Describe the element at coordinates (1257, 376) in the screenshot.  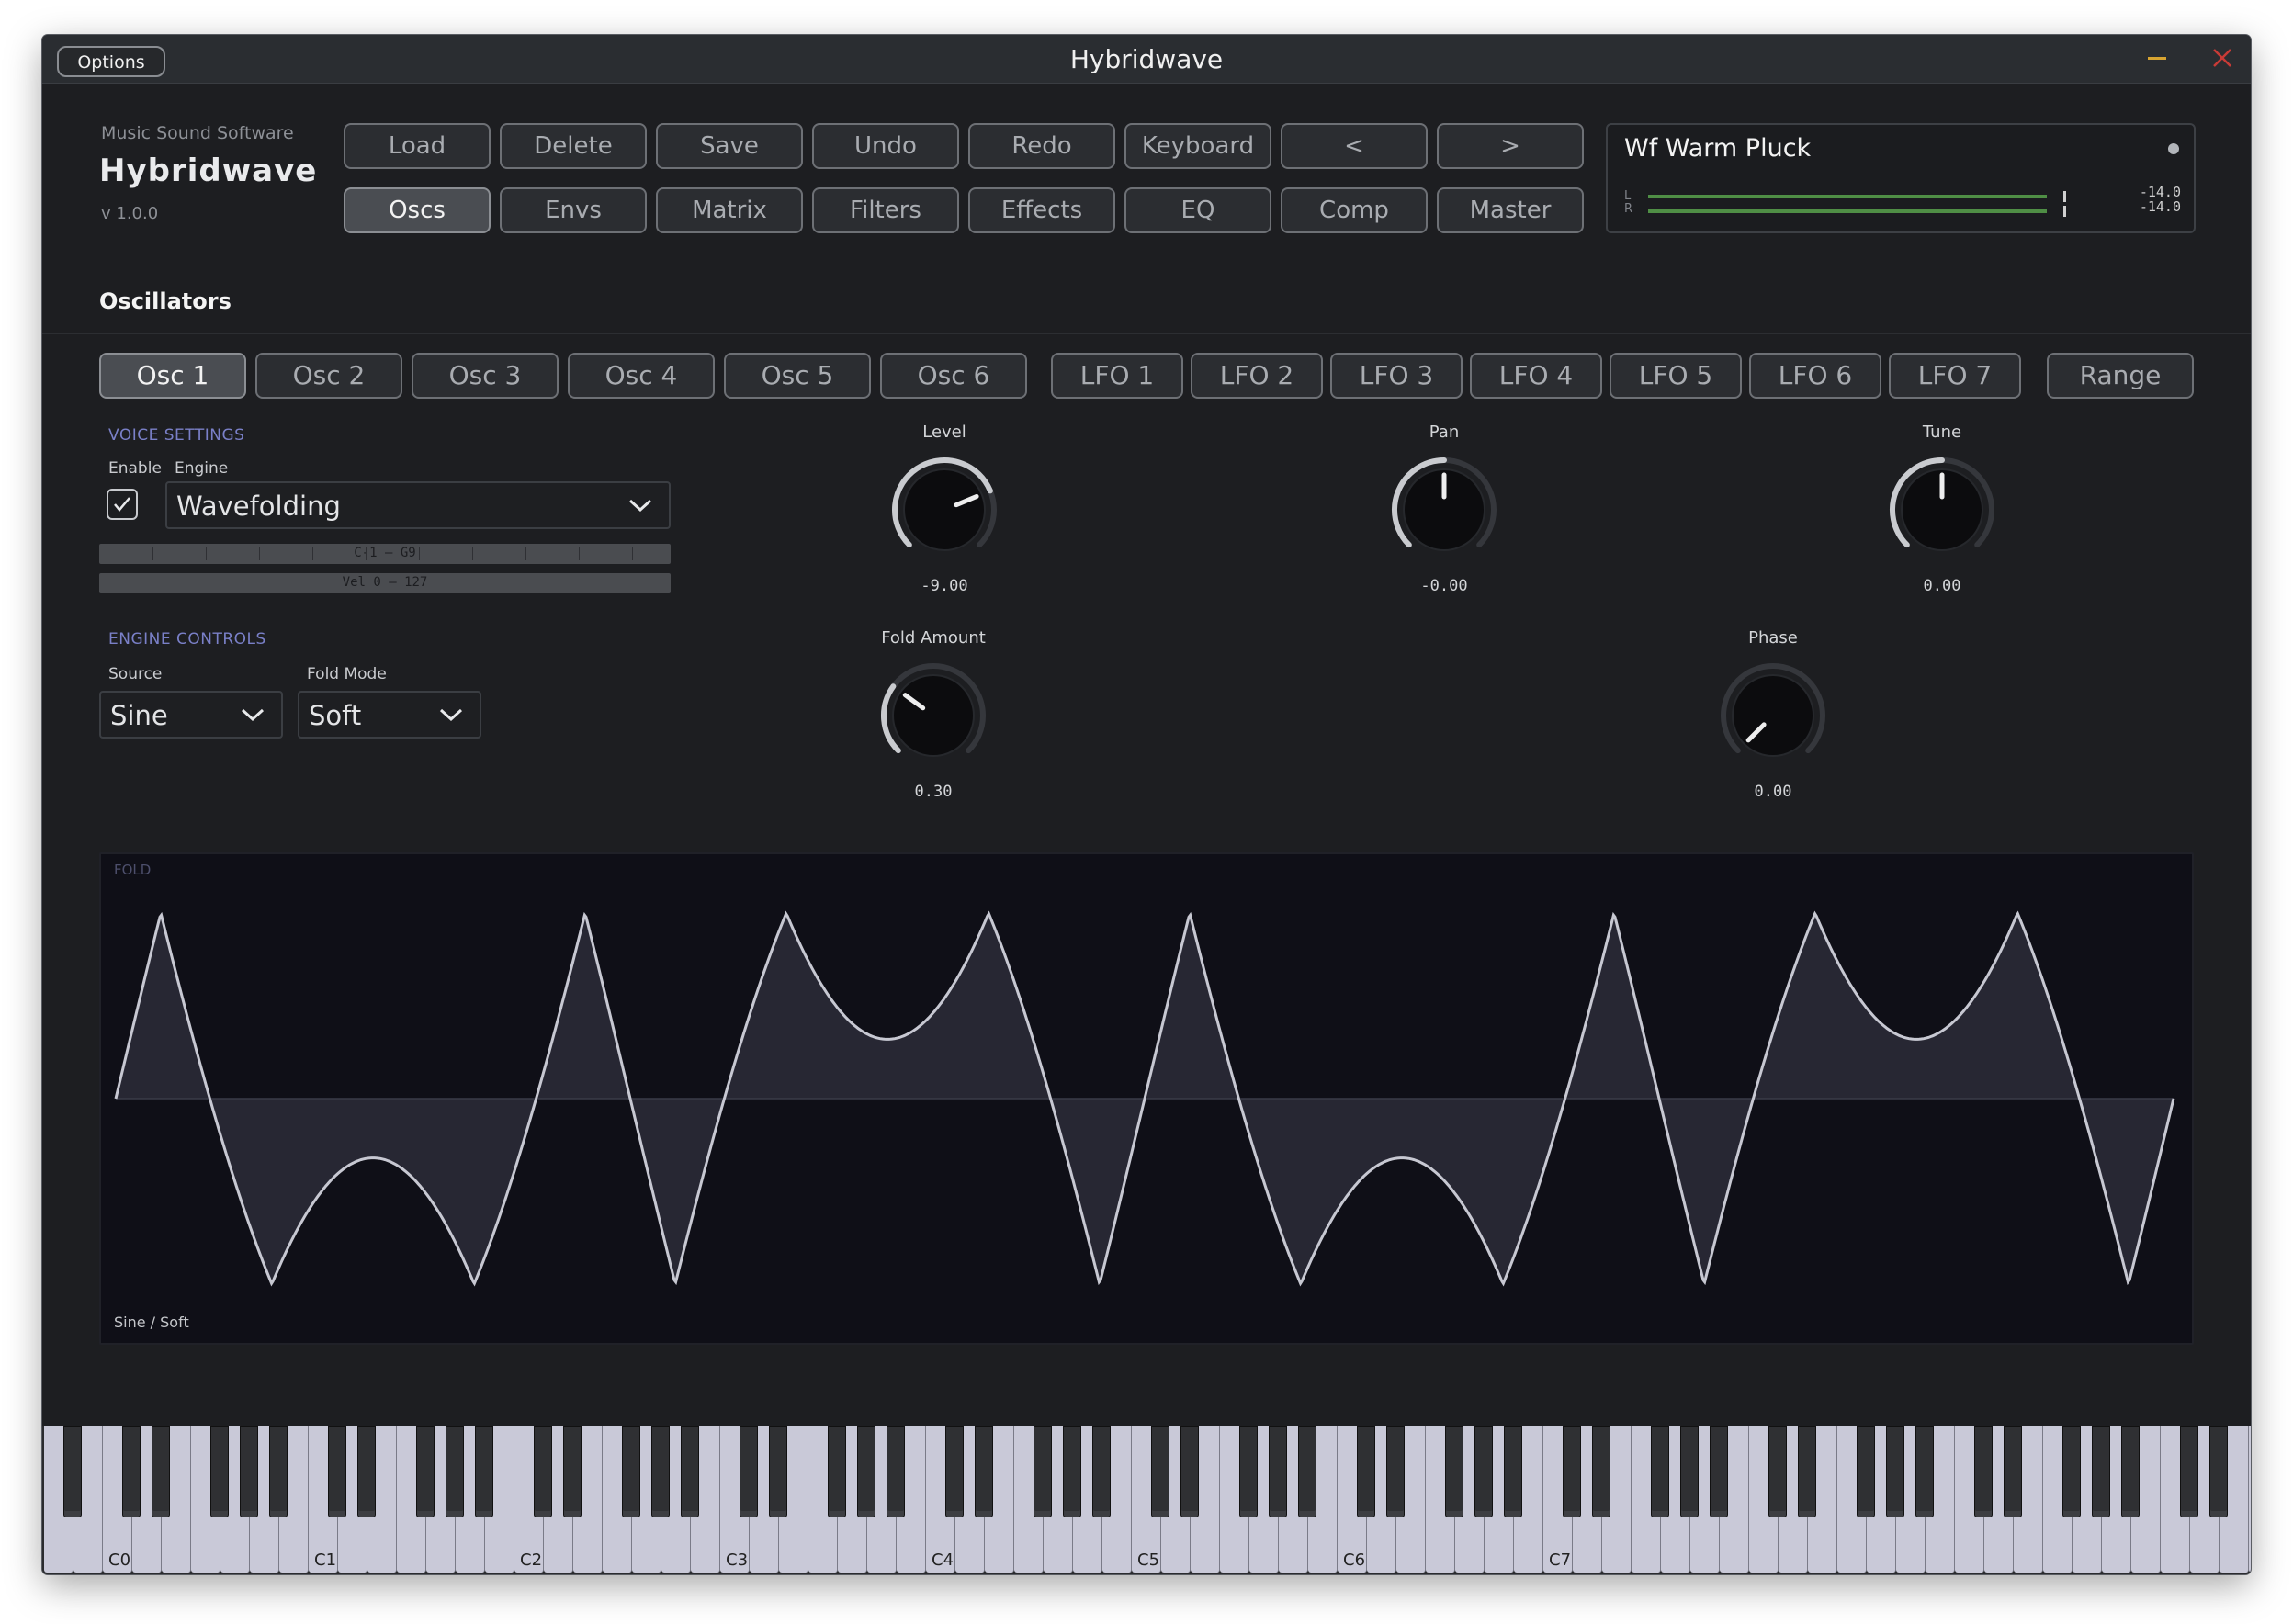
I see `tab-lfo-2: LFO 2` at that location.